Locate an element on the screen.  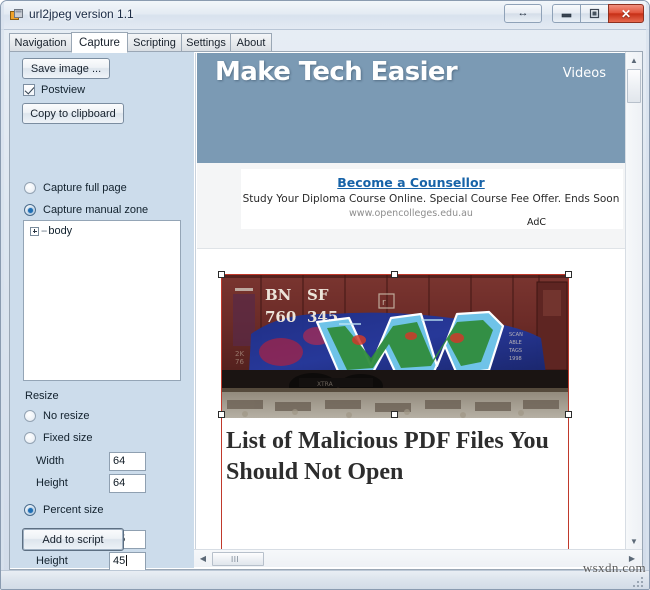
tree-item-body: -- body is located at coordinates (51, 231).